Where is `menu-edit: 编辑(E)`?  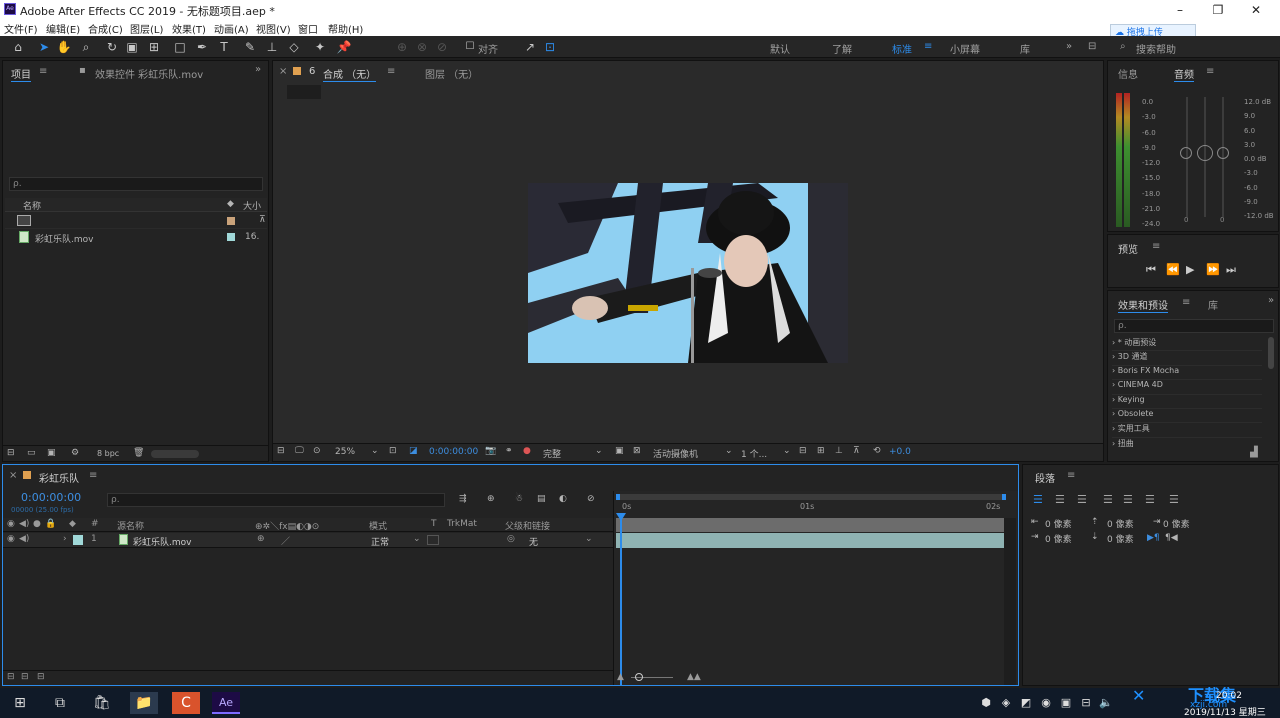
menu-edit: 编辑(E) is located at coordinates (63, 28).